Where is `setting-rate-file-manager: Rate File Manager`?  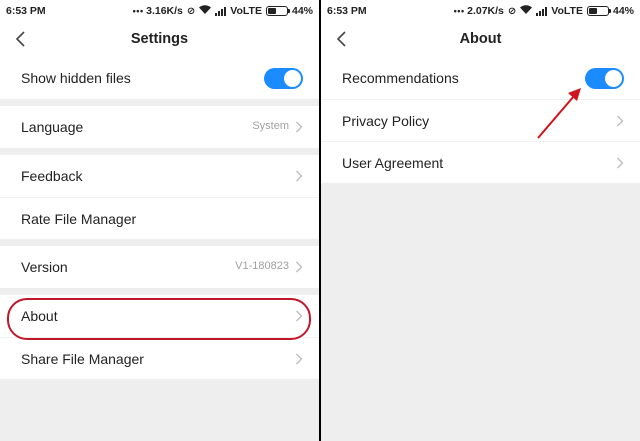 setting-rate-file-manager: Rate File Manager is located at coordinates (159, 218).